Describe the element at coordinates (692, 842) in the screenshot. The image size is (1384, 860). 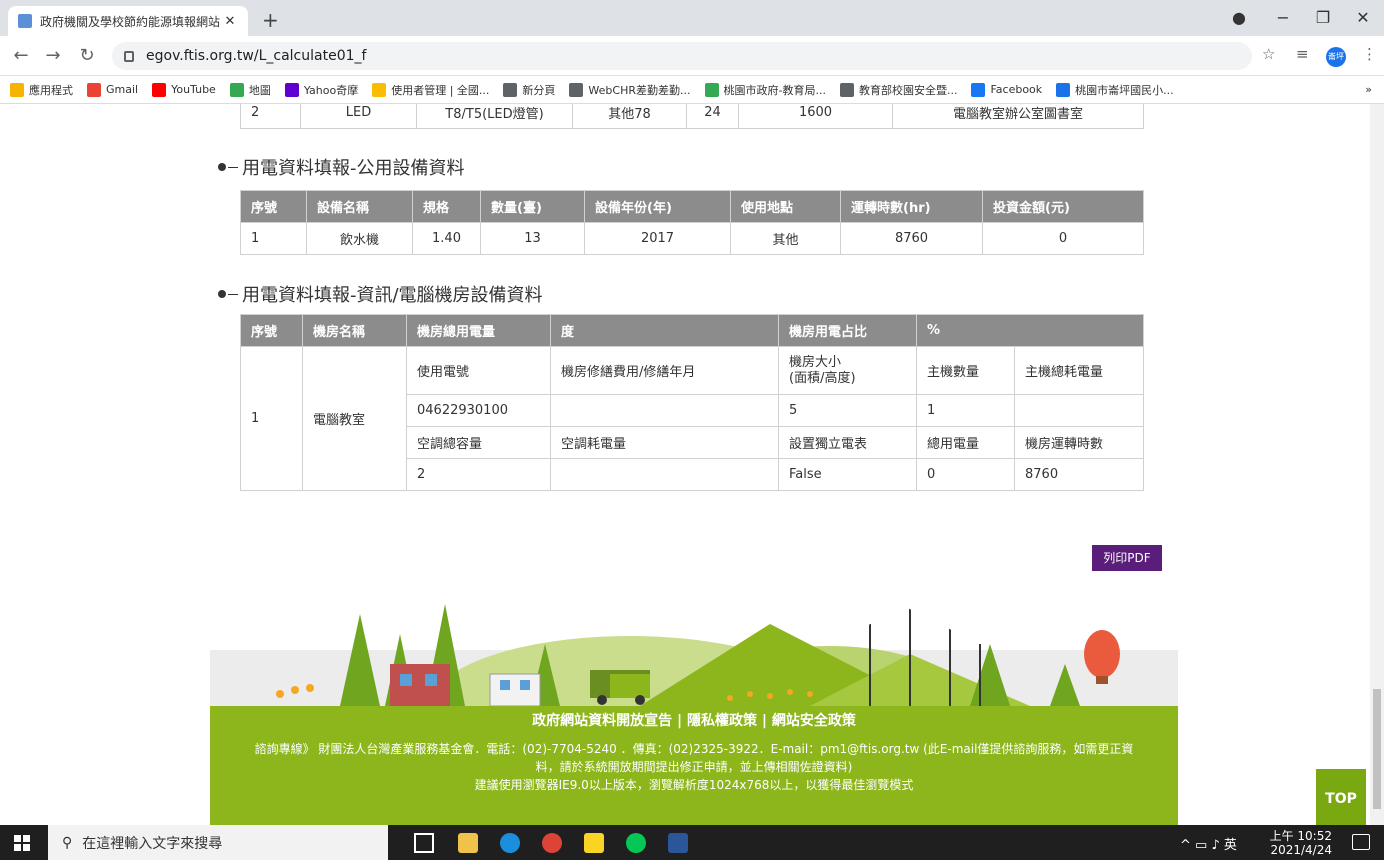
I see `windows-taskbar: ⚲ 在這裡輸入文字來搜尋 ^ ▭ ♪ 英 上午 10:52 2021/4/24` at that location.